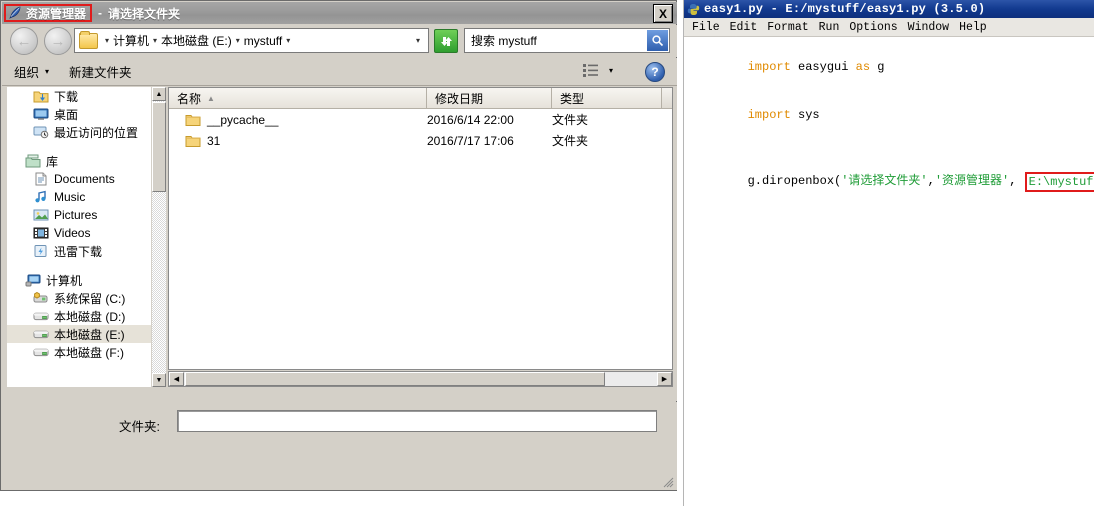 This screenshot has width=1094, height=506. Describe the element at coordinates (655, 72) in the screenshot. I see `help-icon: ?` at that location.